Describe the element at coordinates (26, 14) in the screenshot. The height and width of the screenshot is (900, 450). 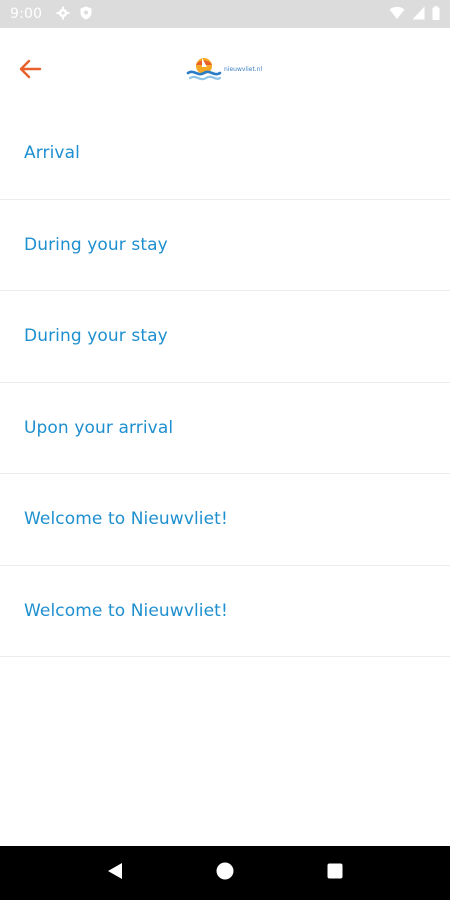
I see `status-time: 9:00` at that location.